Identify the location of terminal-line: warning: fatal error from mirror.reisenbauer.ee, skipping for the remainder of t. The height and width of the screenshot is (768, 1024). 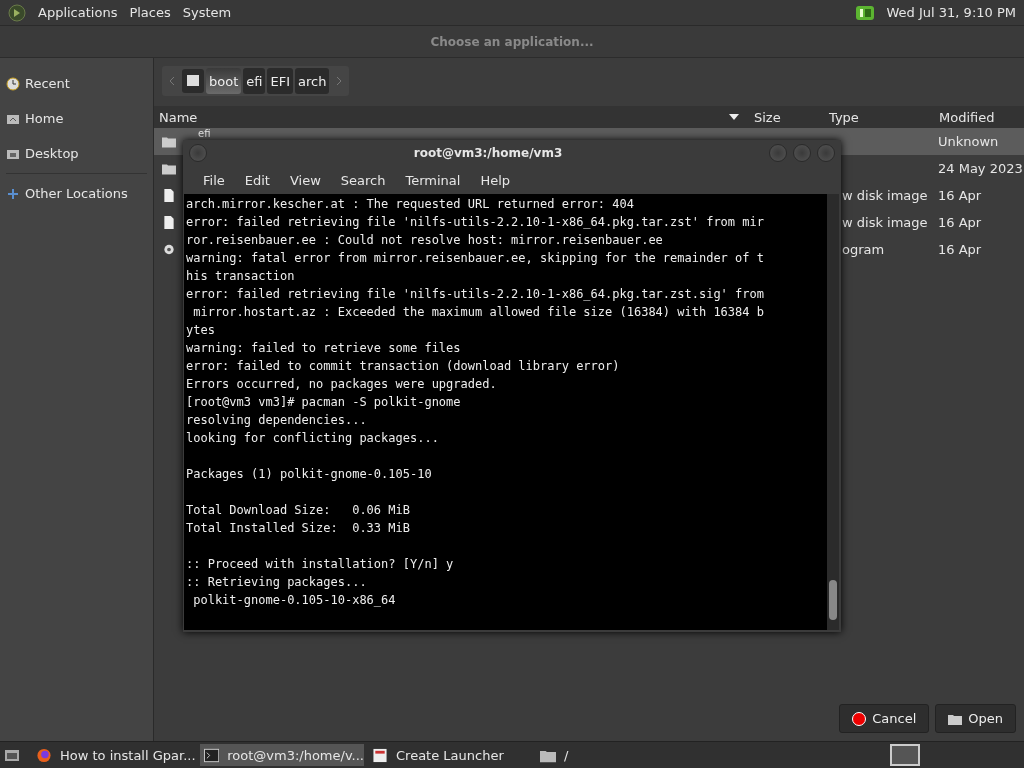
(475, 258).